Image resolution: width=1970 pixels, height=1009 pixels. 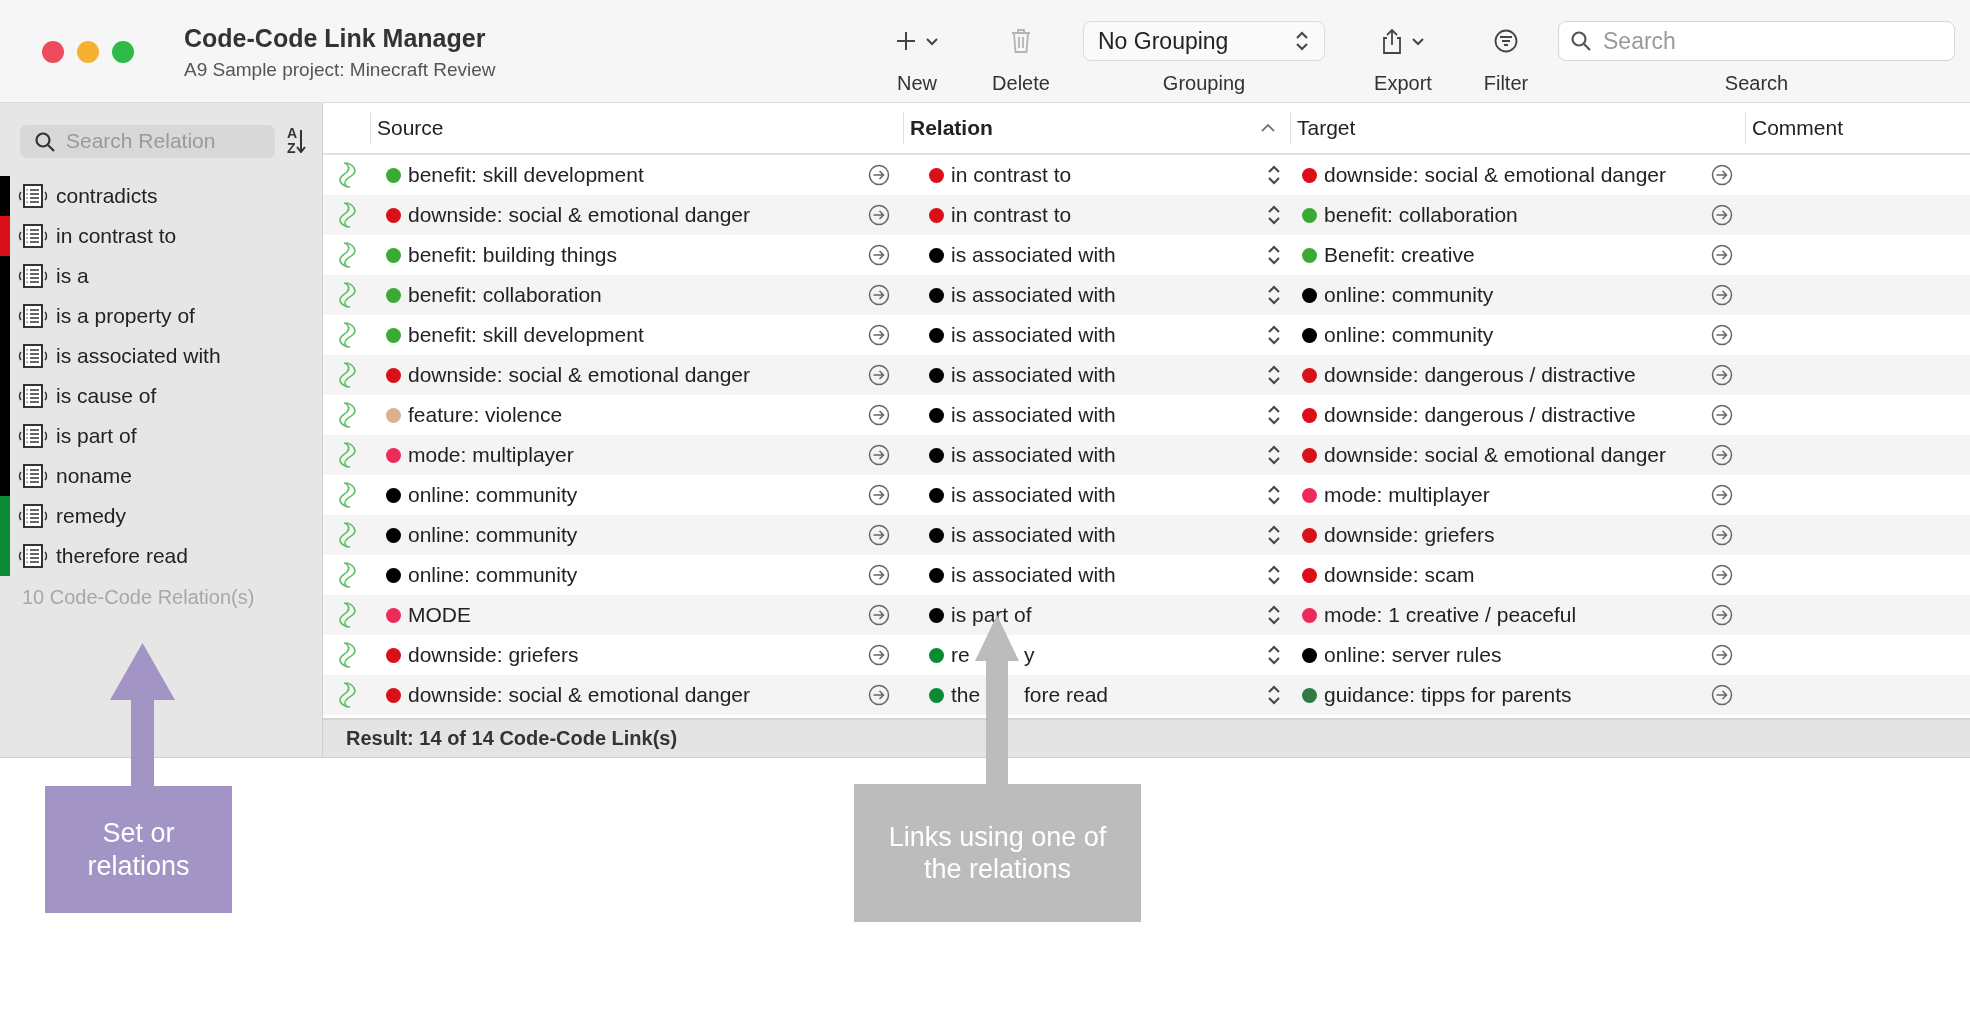 I want to click on filter-icon, so click(x=1506, y=41).